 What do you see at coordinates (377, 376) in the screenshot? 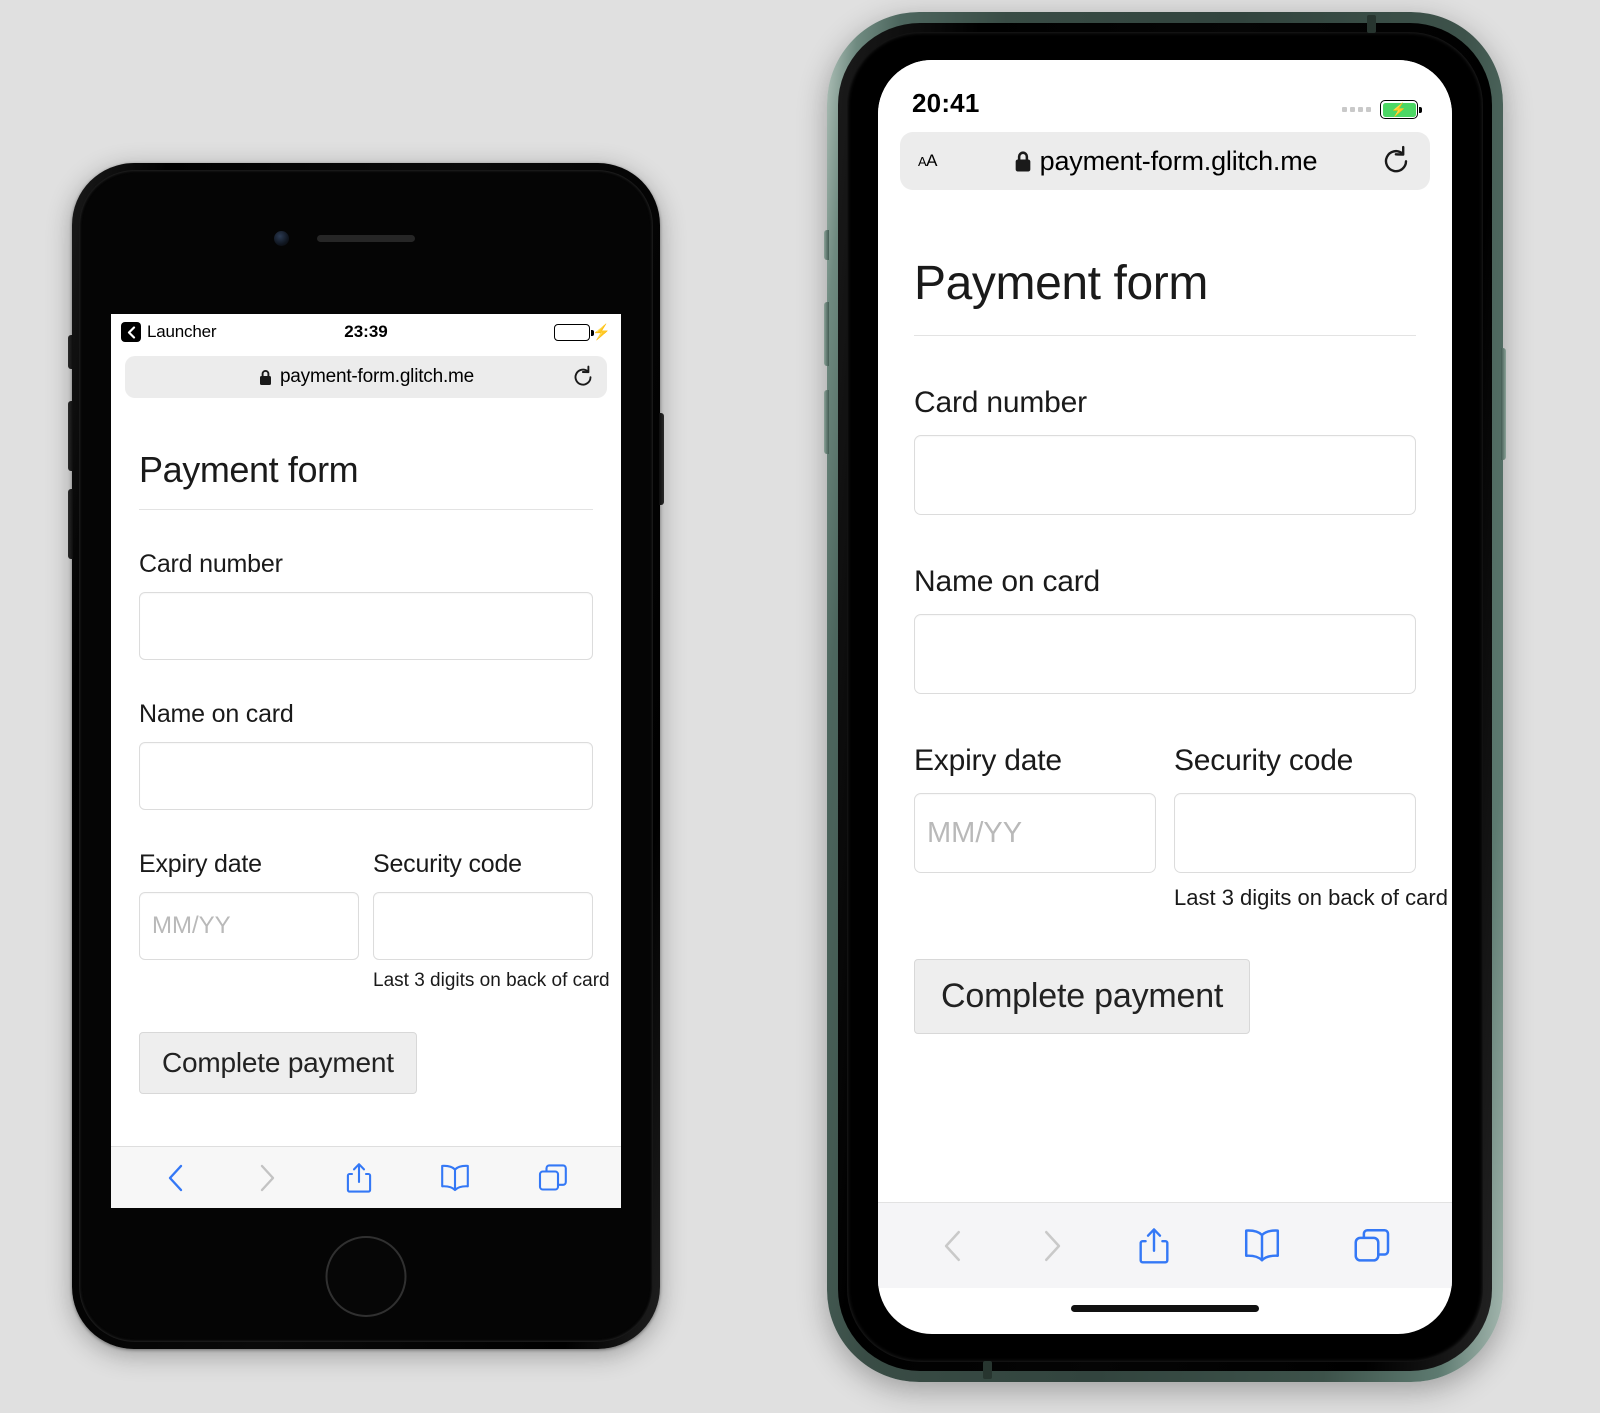
I see `address-bar-url-left: payment-form.glitch.me` at bounding box center [377, 376].